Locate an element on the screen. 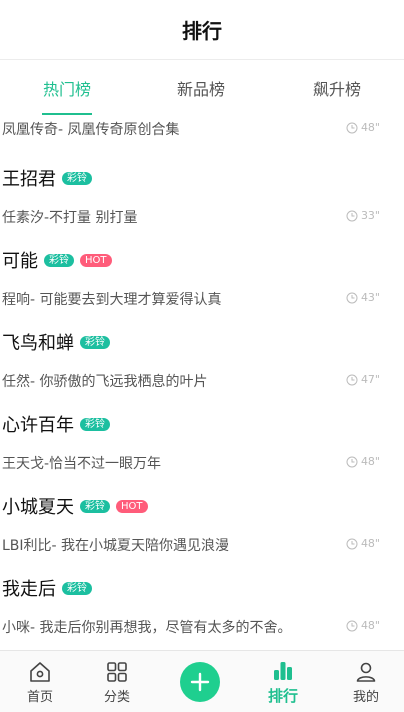 The width and height of the screenshot is (404, 712). tab-label: 飙升榜 is located at coordinates (336, 89).